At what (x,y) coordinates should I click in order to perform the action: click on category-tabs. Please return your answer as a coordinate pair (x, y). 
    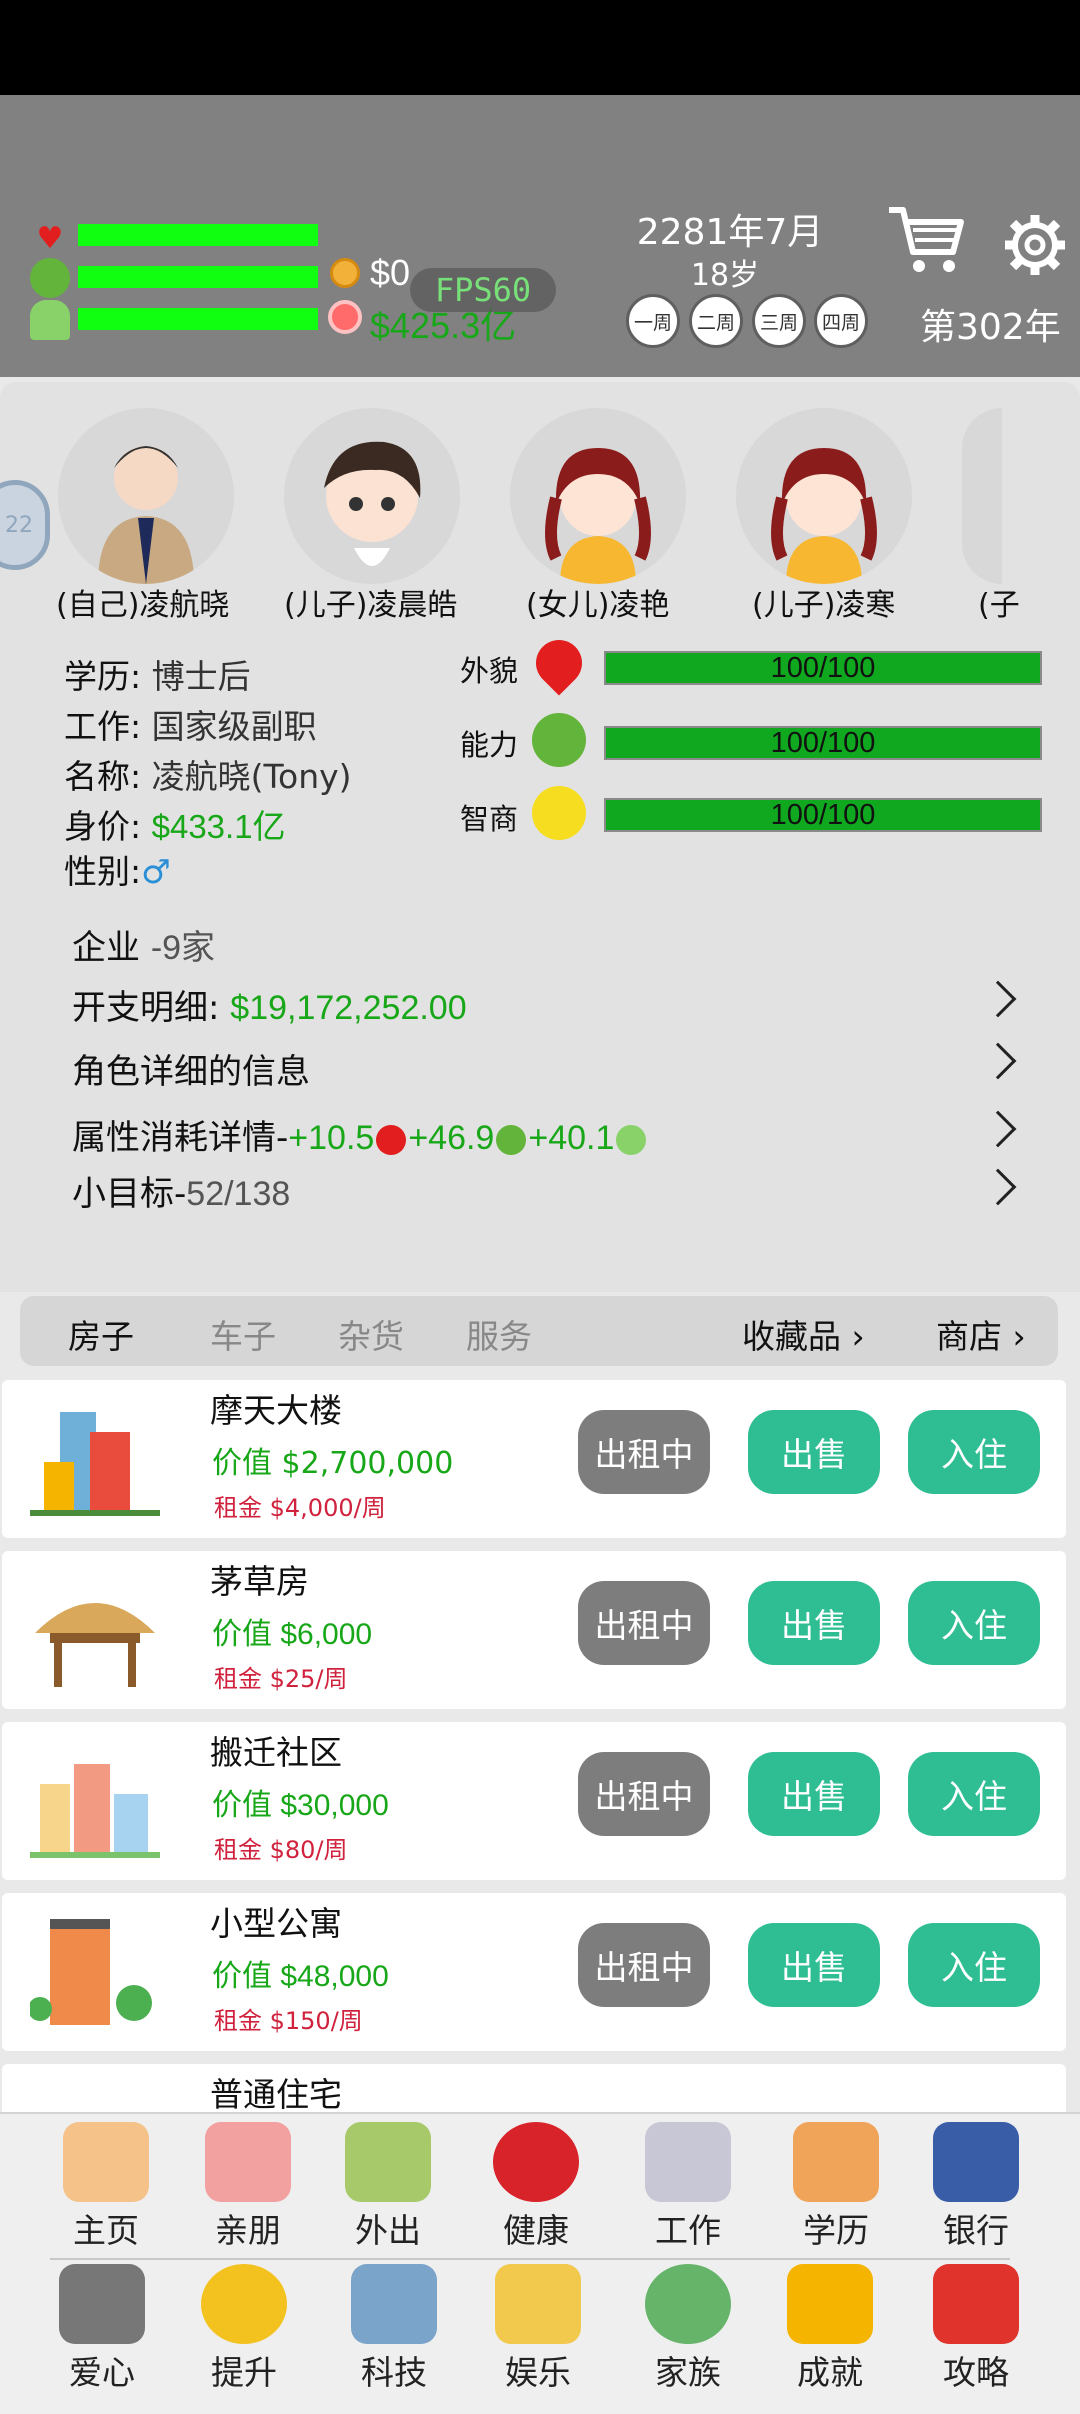
    Looking at the image, I should click on (539, 1331).